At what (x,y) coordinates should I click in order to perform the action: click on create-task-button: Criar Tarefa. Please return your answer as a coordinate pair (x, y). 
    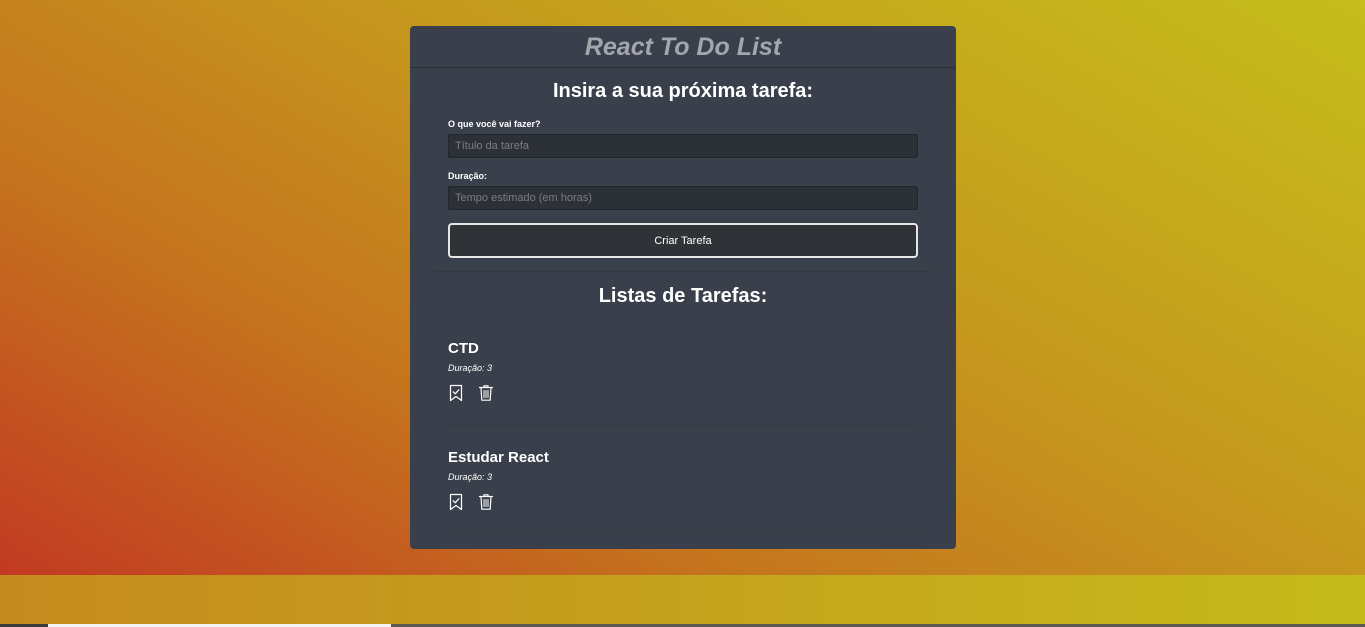
    Looking at the image, I should click on (683, 240).